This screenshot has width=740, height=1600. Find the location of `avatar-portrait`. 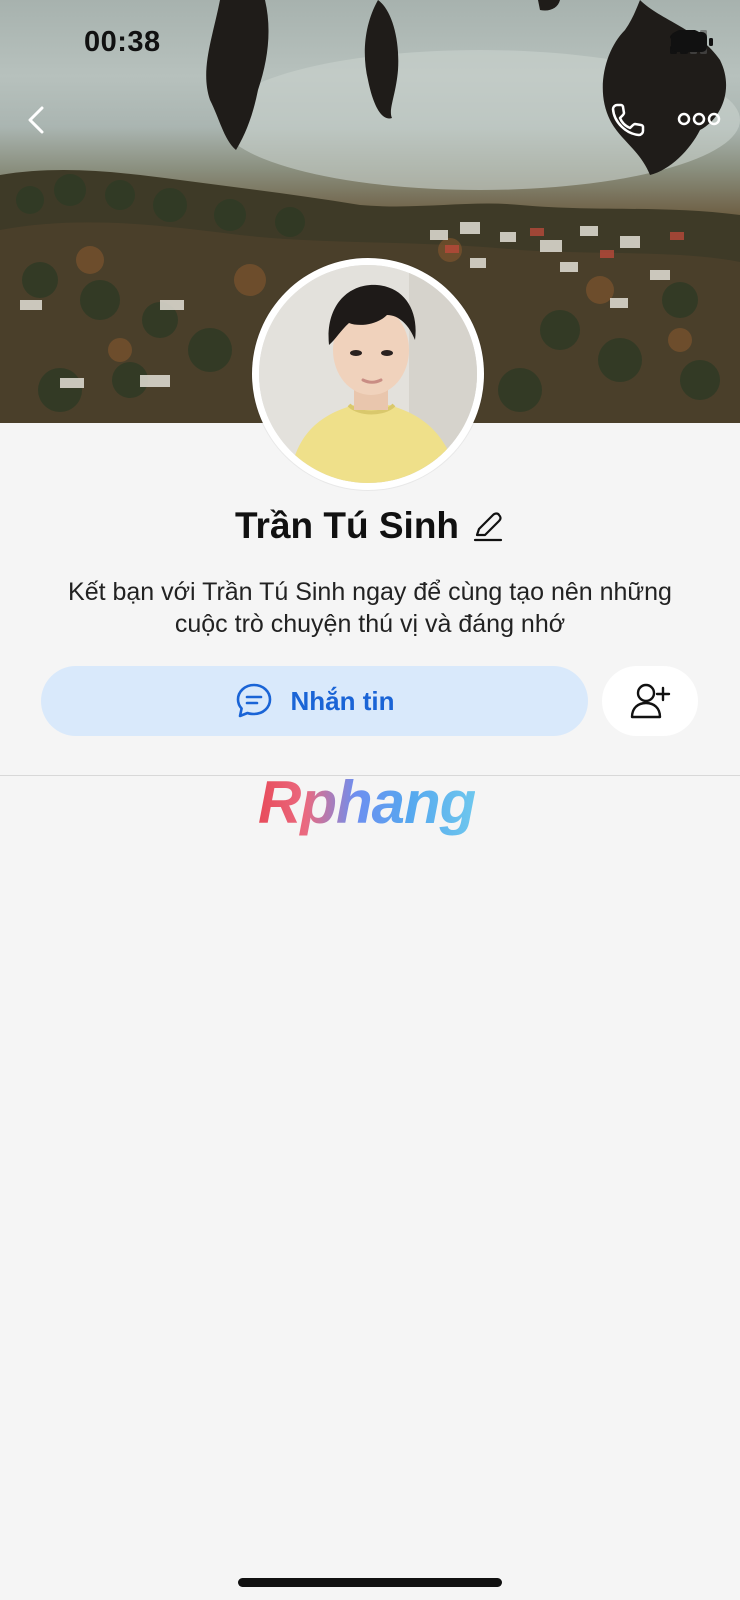

avatar-portrait is located at coordinates (368, 374).